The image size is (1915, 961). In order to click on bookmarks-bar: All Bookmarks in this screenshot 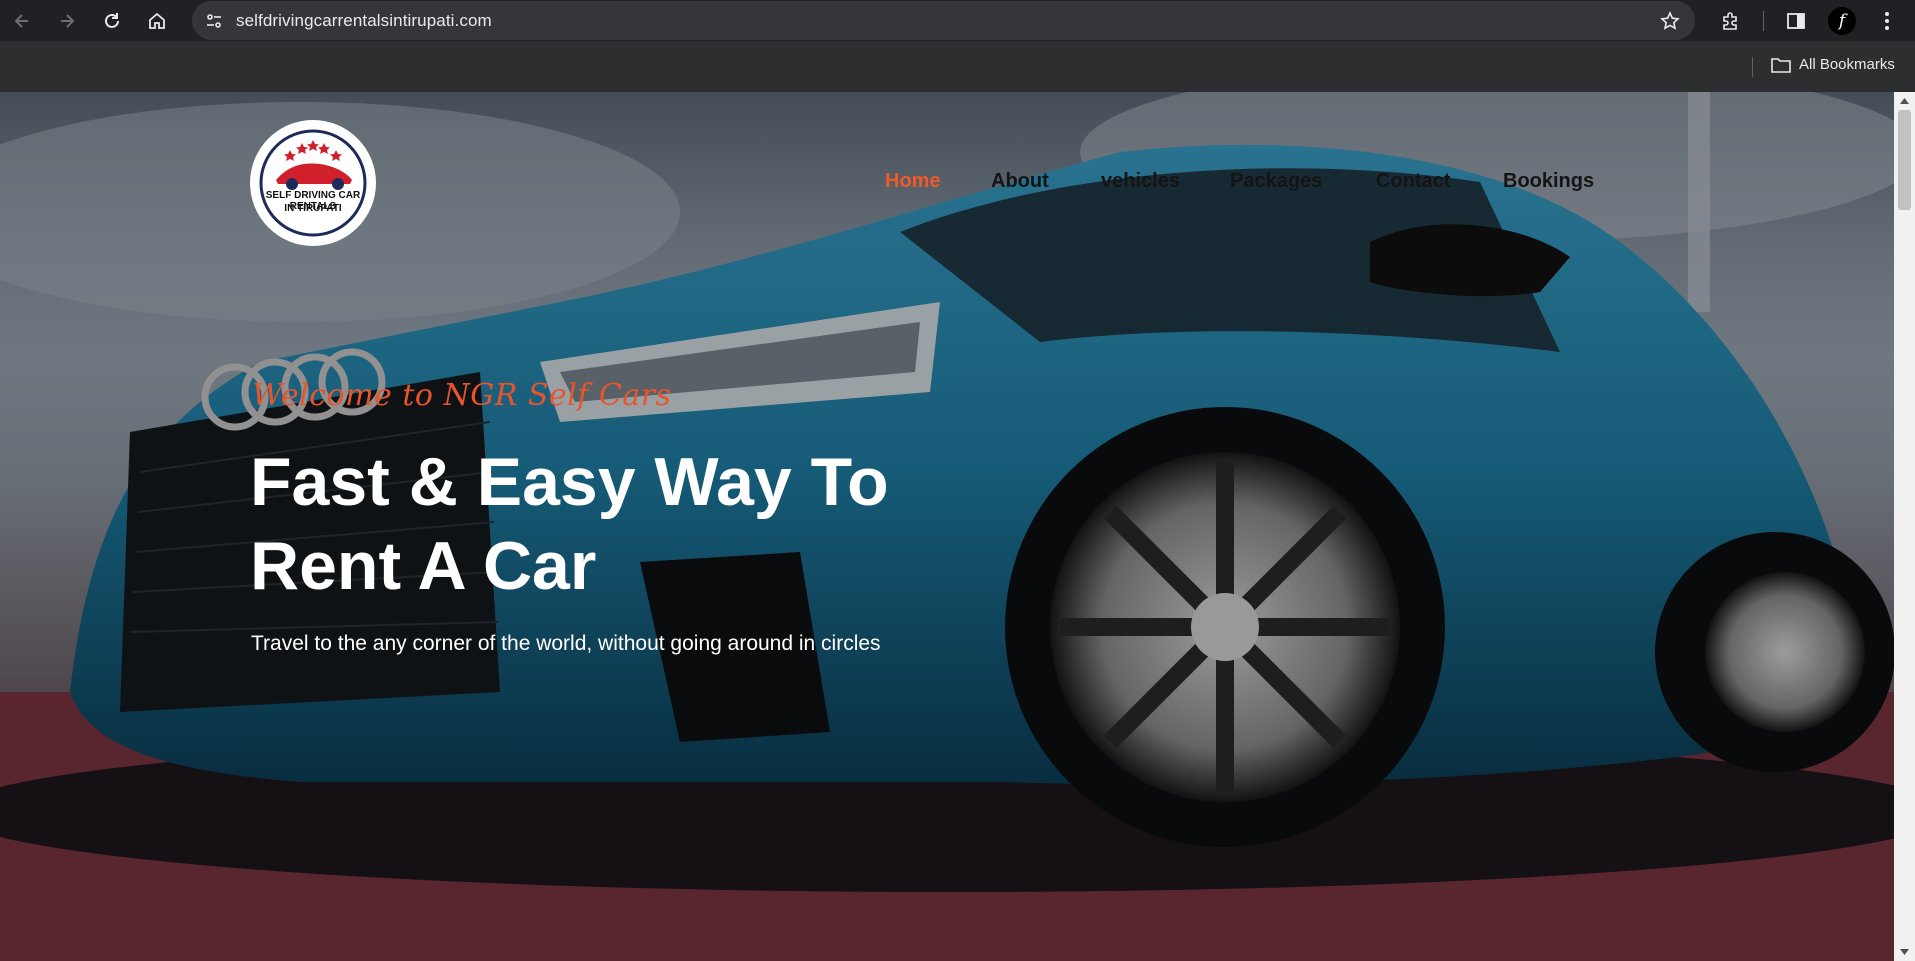, I will do `click(957, 66)`.